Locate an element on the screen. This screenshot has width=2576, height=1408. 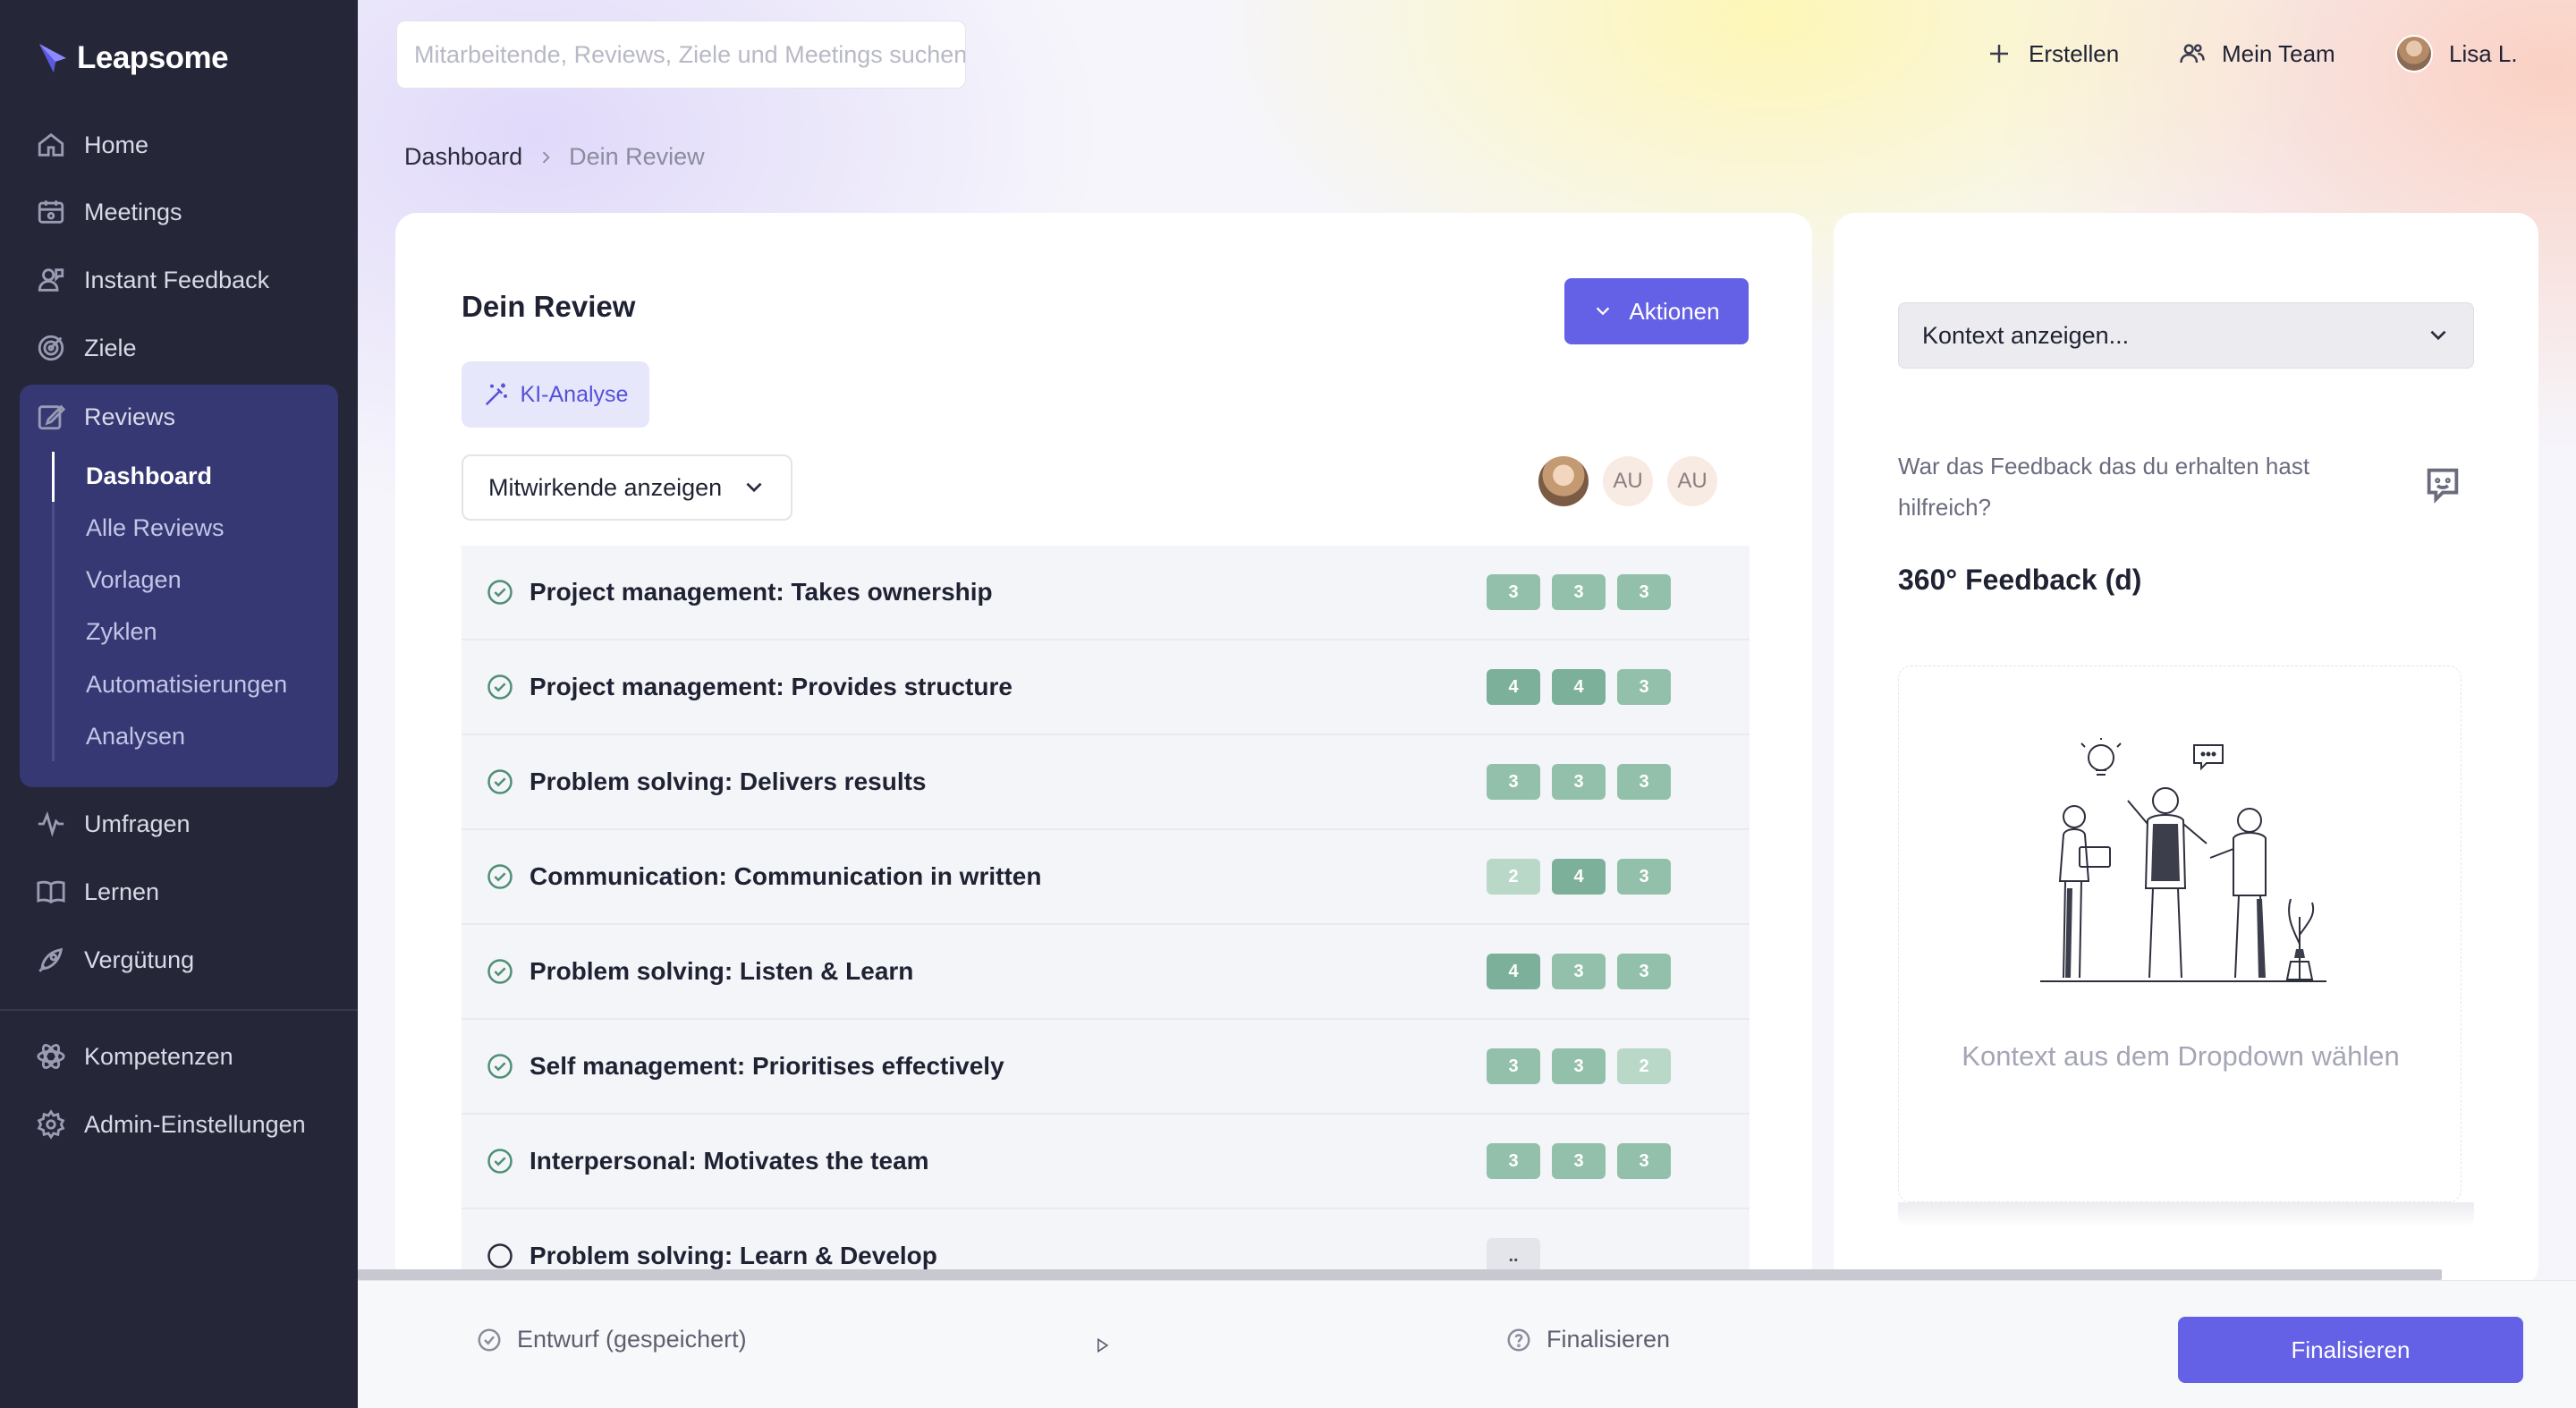
ki-analysis-button: KI-Analyse is located at coordinates (555, 394).